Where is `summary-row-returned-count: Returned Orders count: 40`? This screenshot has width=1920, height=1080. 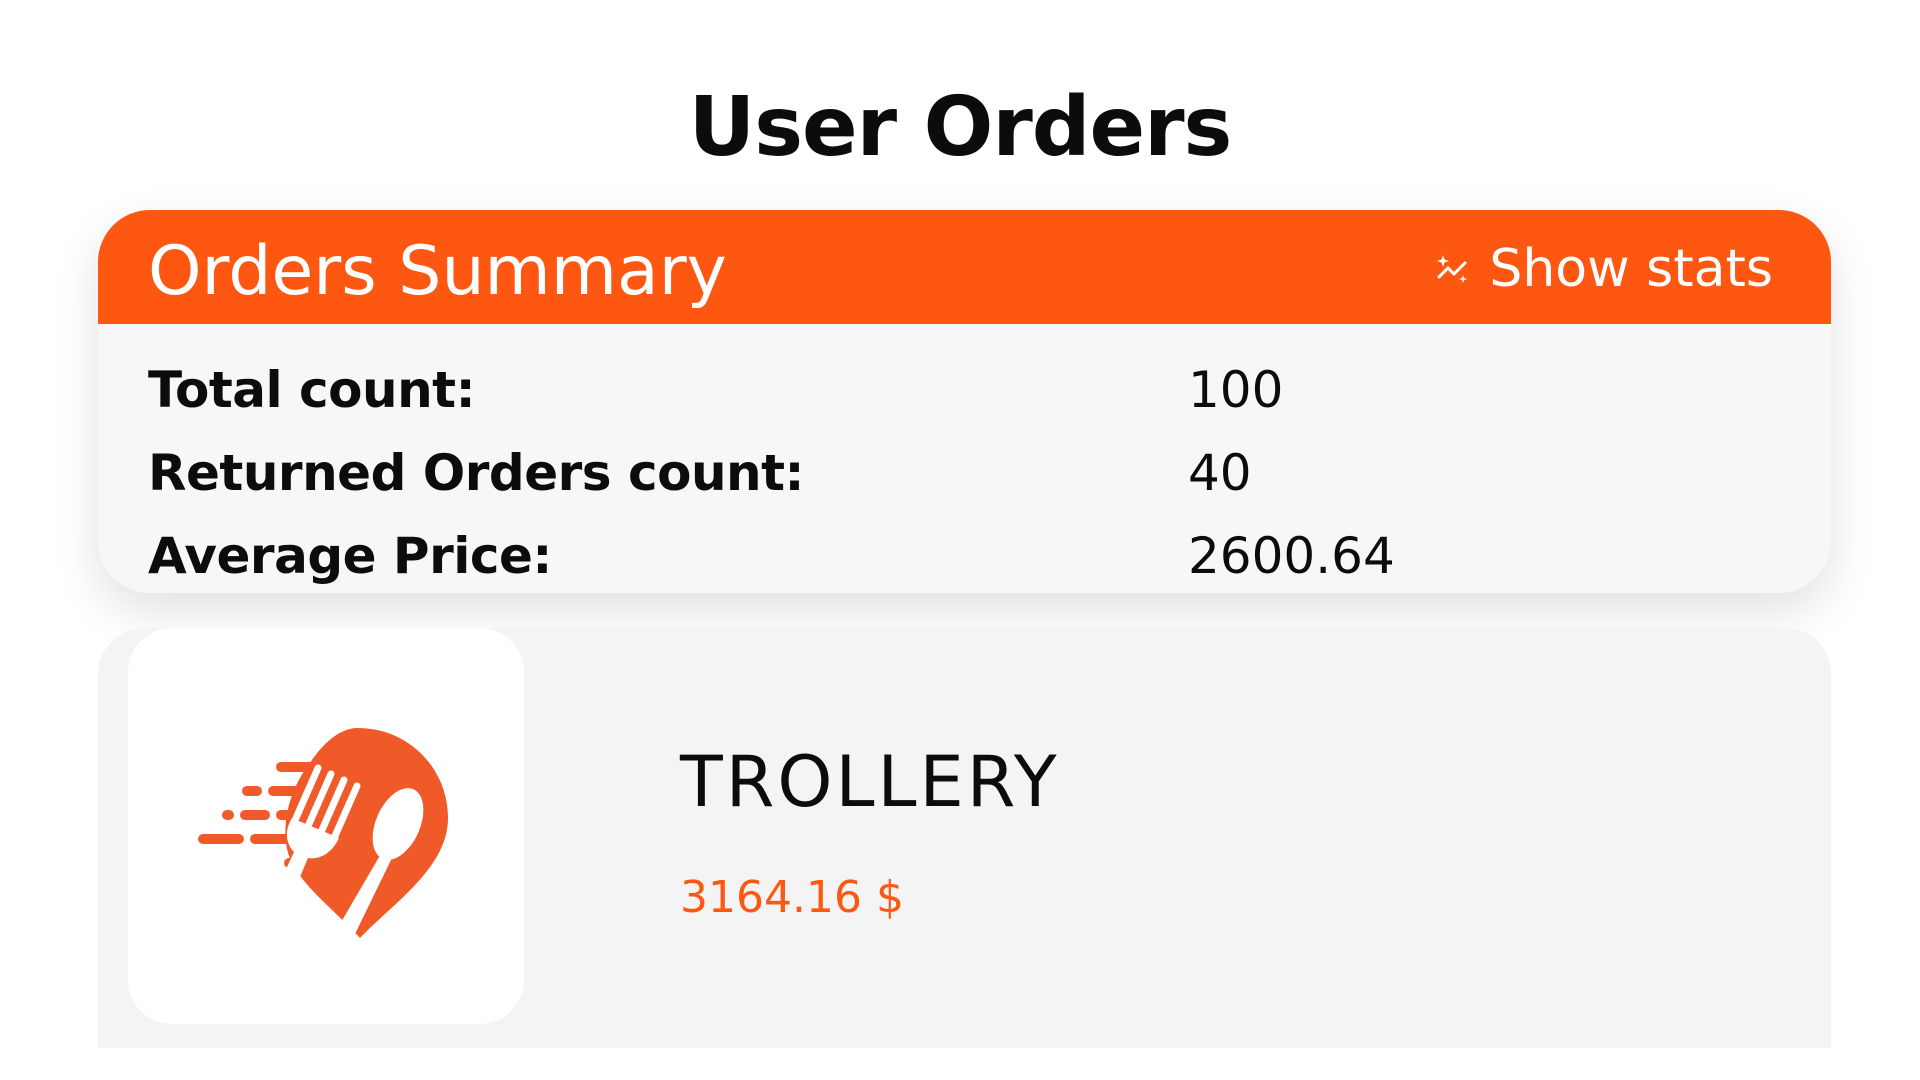 summary-row-returned-count: Returned Orders count: 40 is located at coordinates (968, 472).